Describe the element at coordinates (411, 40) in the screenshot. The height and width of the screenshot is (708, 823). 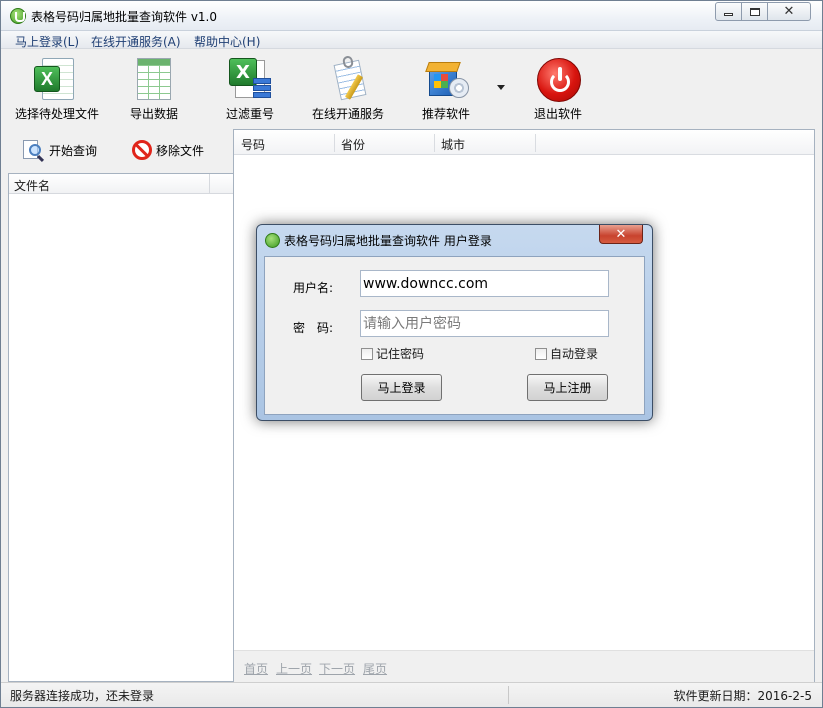
I see `menu-bar: 马上登录(L) 在线开通服务(A) 帮助中心(H)` at that location.